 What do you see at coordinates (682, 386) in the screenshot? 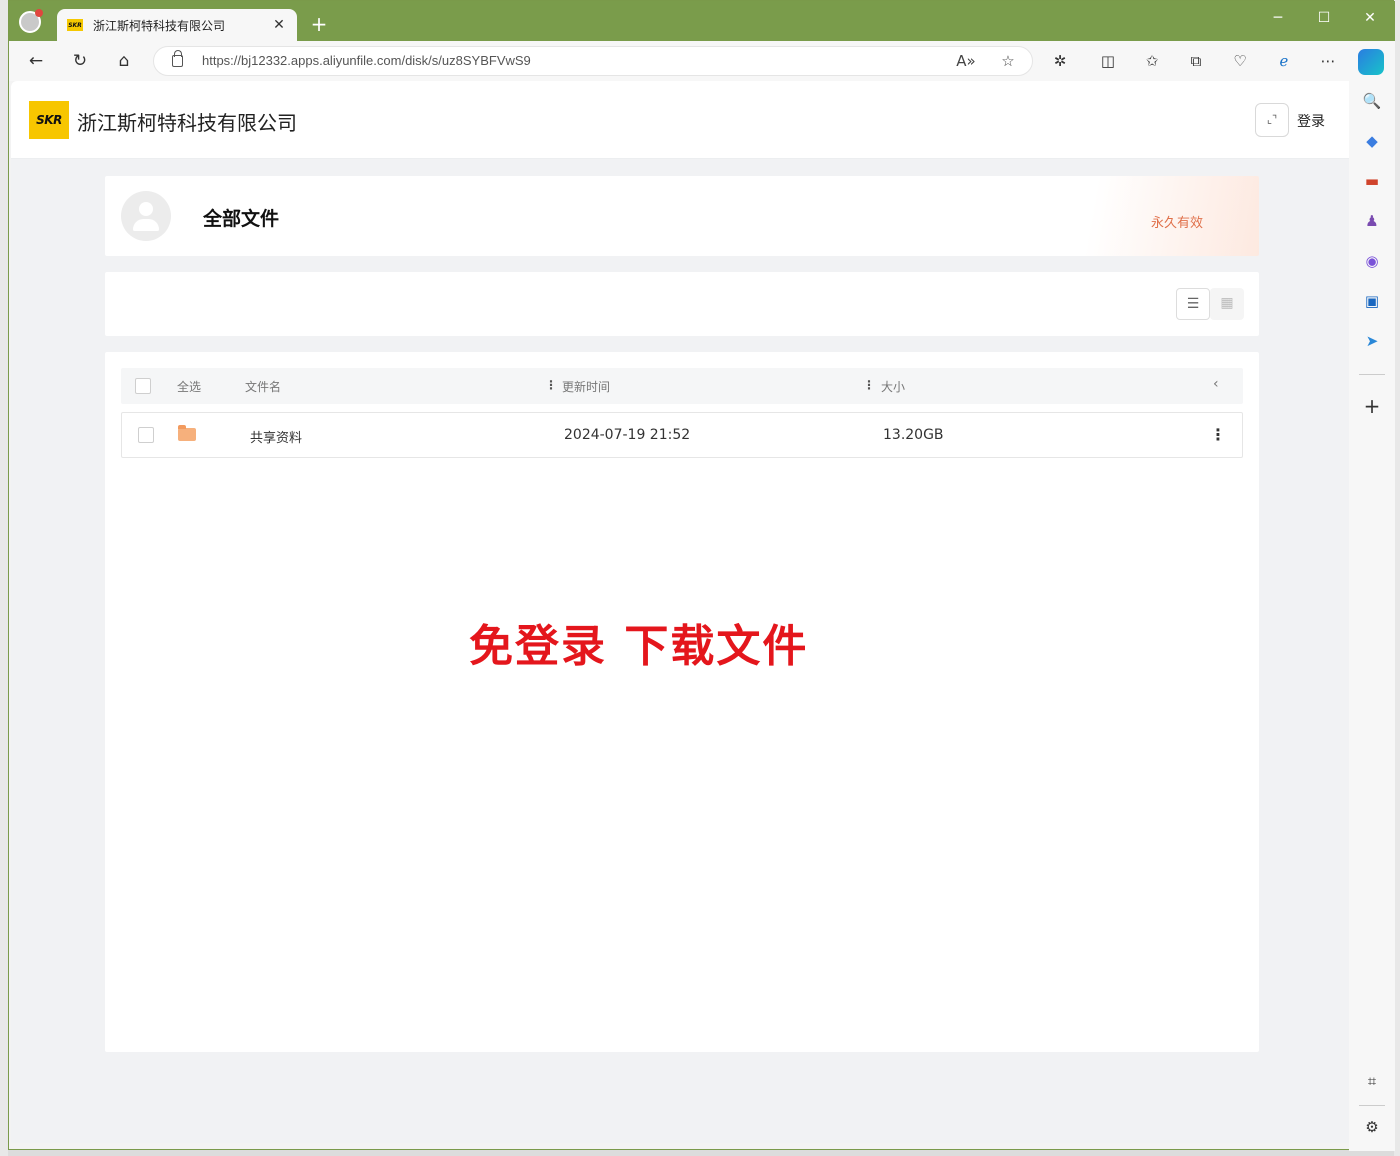
I see `table-header: 全选 文件名 ⋮ 更新时间 ⋮ 大小 ‹` at bounding box center [682, 386].